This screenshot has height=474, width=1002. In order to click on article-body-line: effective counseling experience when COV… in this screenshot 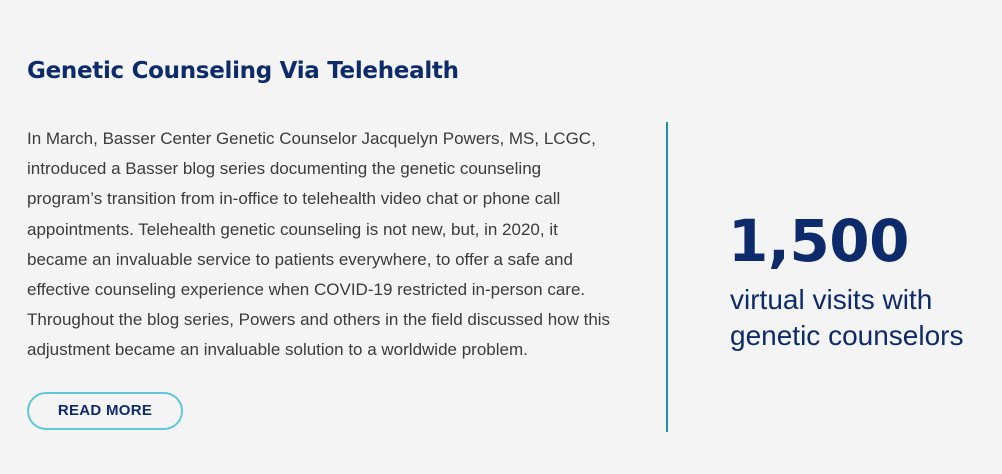, I will do `click(306, 290)`.